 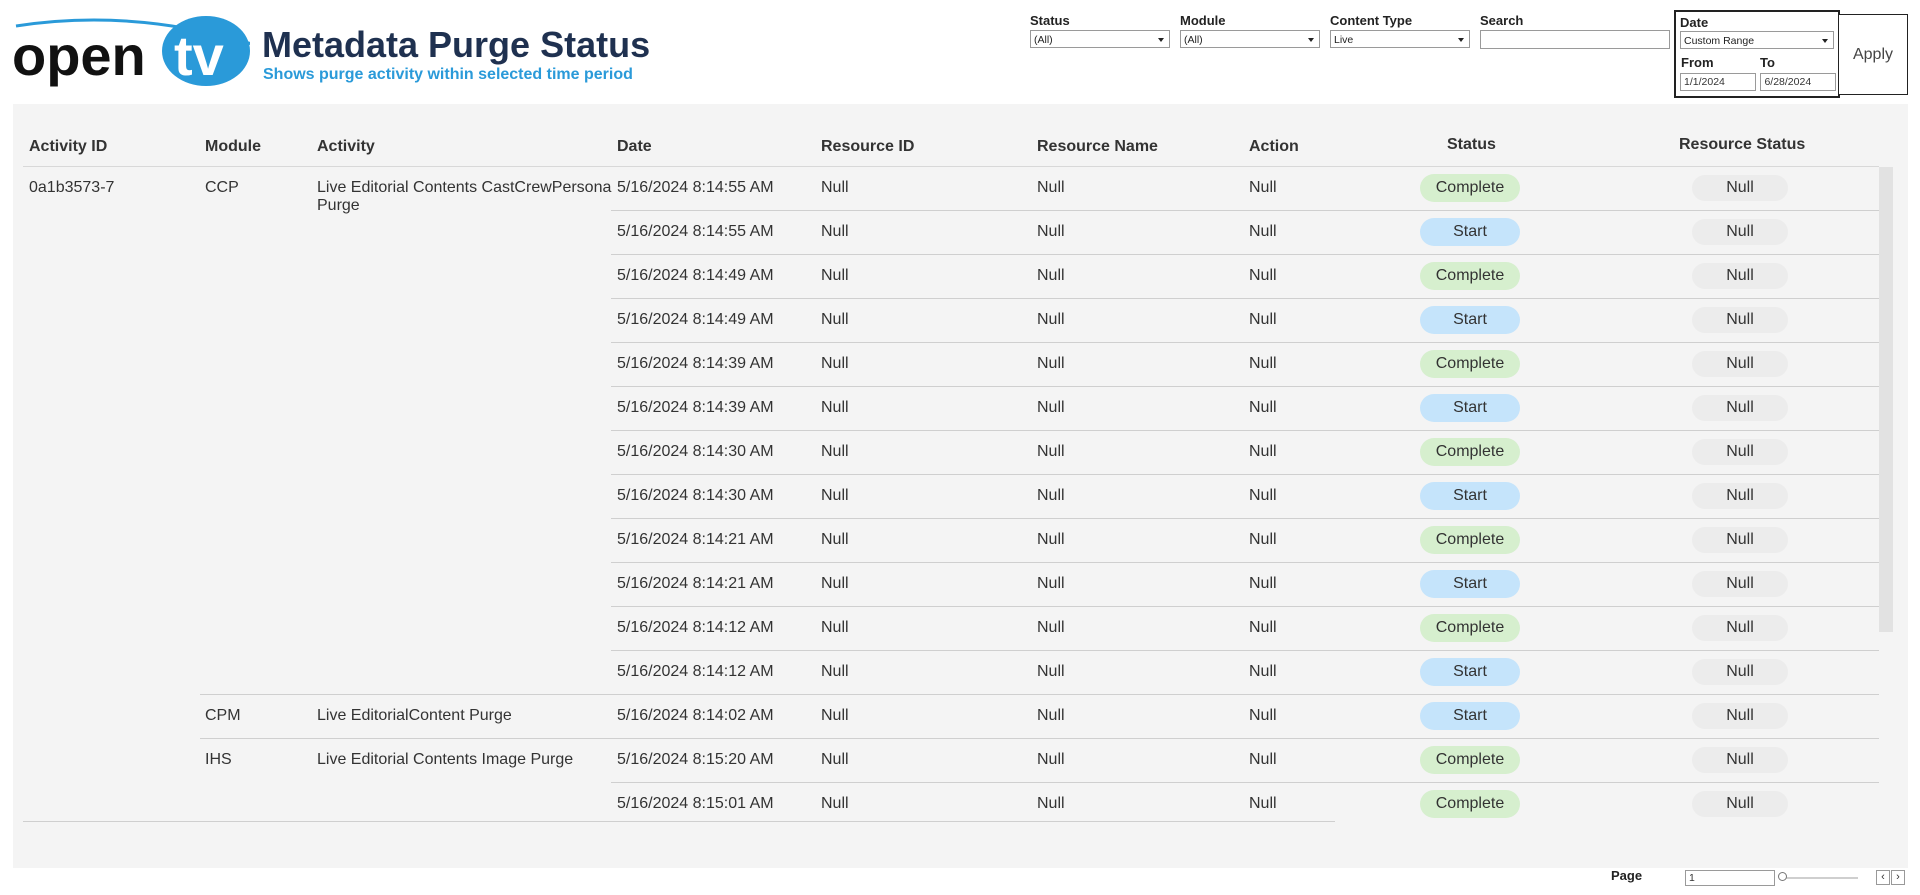 I want to click on date-from-input: 1/1/2024, so click(x=1718, y=82).